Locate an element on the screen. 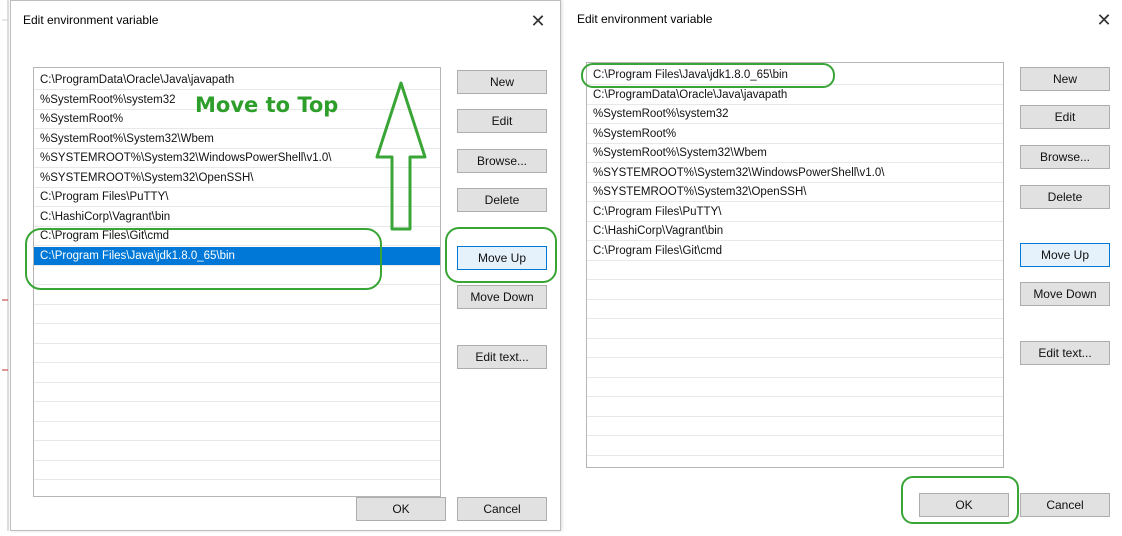  background-window-fragment is located at coordinates (4, 265).